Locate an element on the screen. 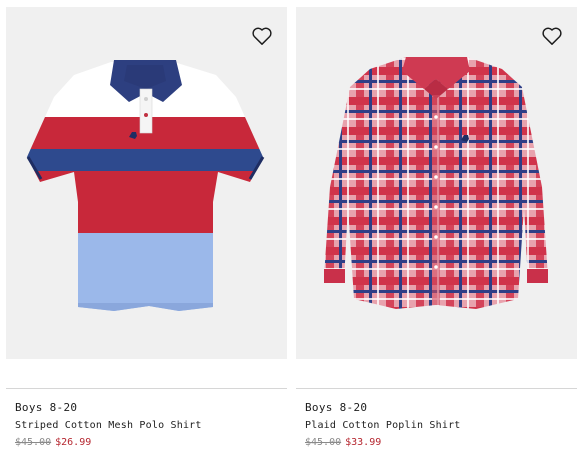 This screenshot has height=451, width=580. sale-price: $26.99 is located at coordinates (73, 442).